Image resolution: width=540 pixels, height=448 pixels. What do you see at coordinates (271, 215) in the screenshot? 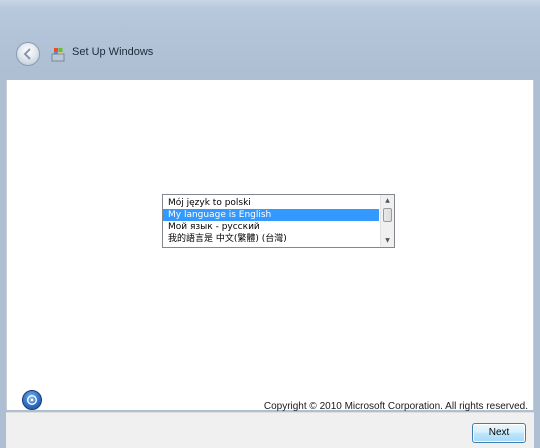
I see `language-option-english: My language is English` at bounding box center [271, 215].